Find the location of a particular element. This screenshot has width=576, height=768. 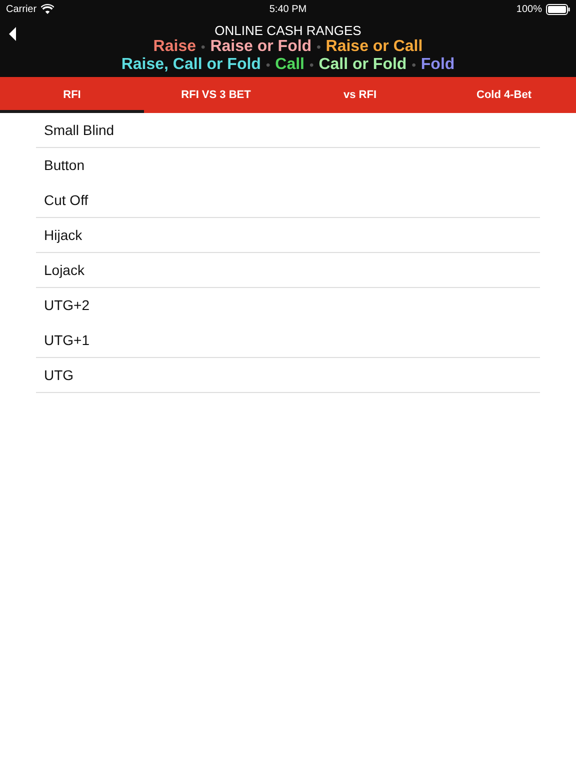

legend-label: Raise is located at coordinates (174, 46).